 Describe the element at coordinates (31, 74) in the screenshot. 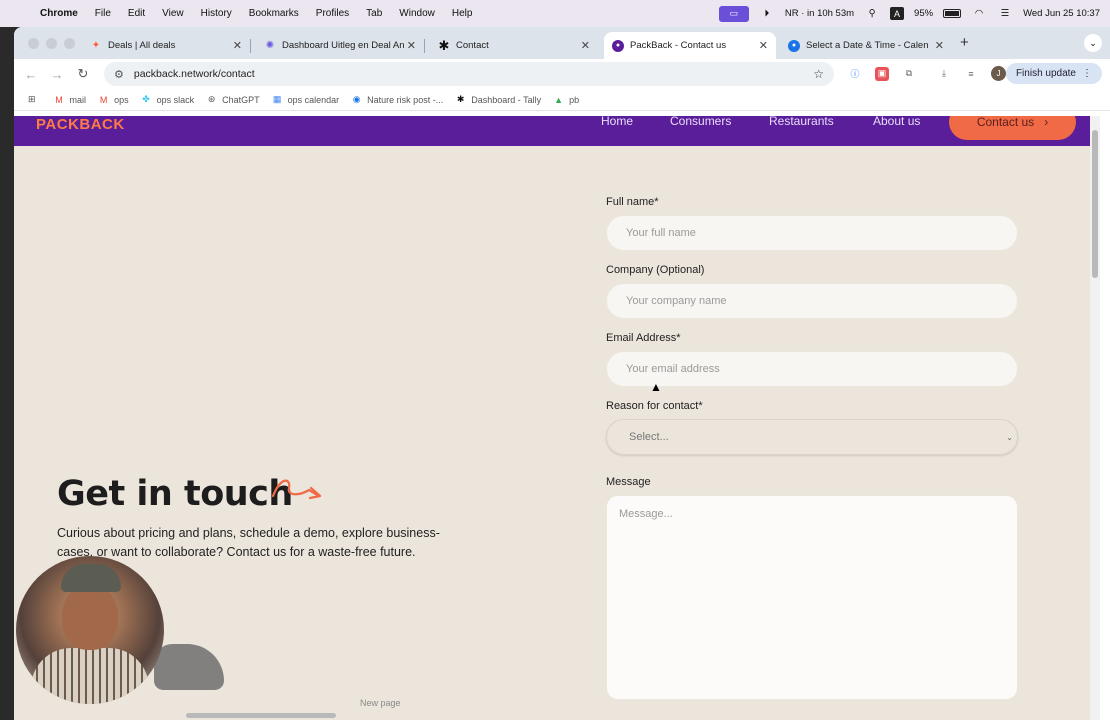

I see `back-icon: ←` at that location.